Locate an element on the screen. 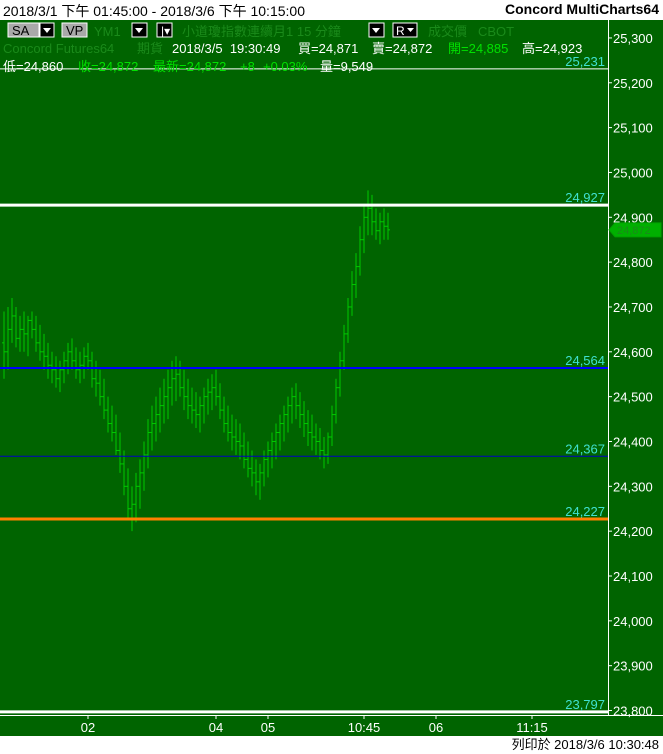  x-tick-label: 02 is located at coordinates (88, 727).